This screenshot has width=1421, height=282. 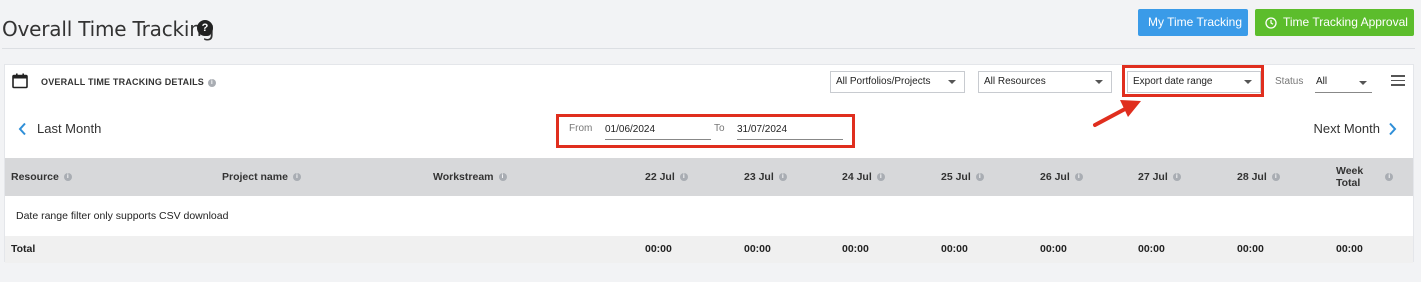 I want to click on export-highlight-box, so click(x=1193, y=81).